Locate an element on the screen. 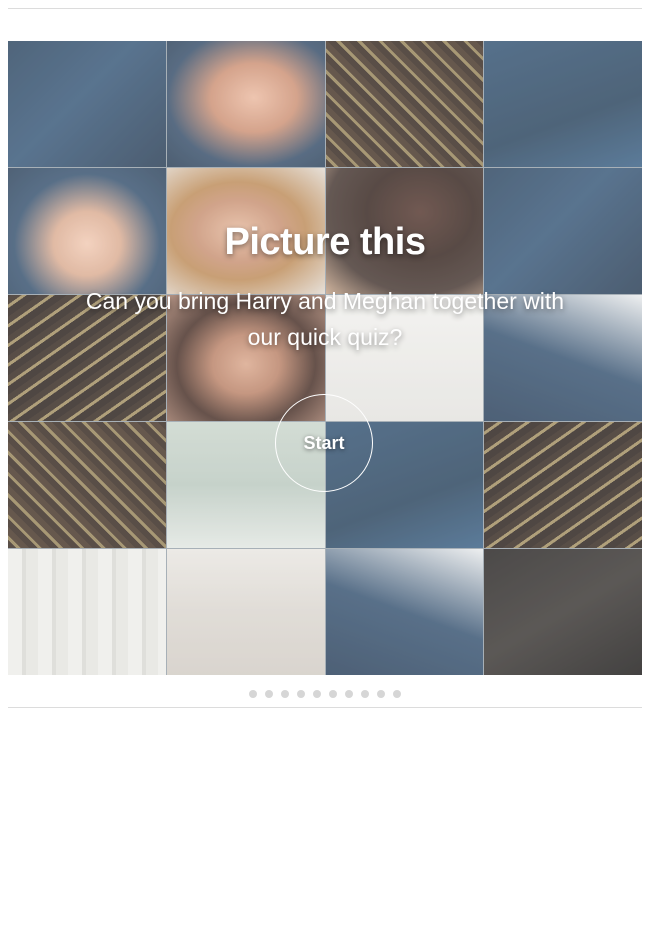 This screenshot has width=650, height=940. pagination-dots is located at coordinates (325, 694).